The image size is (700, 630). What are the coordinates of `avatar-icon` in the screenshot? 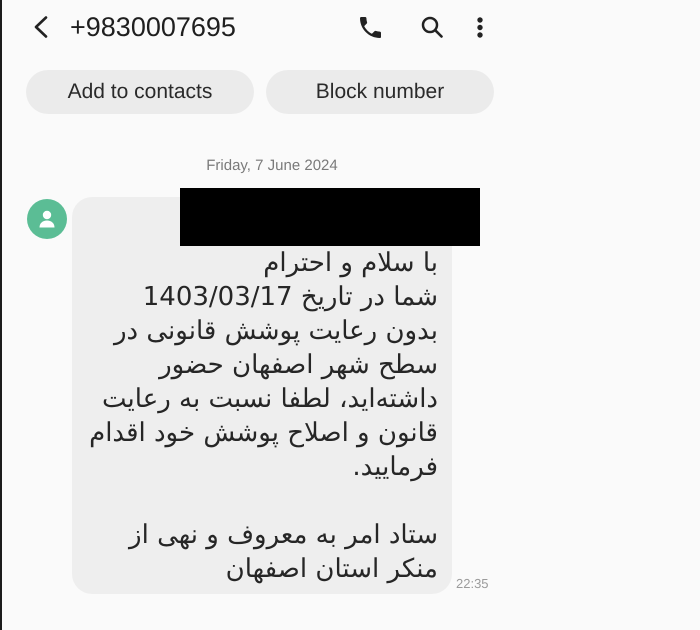 It's located at (47, 219).